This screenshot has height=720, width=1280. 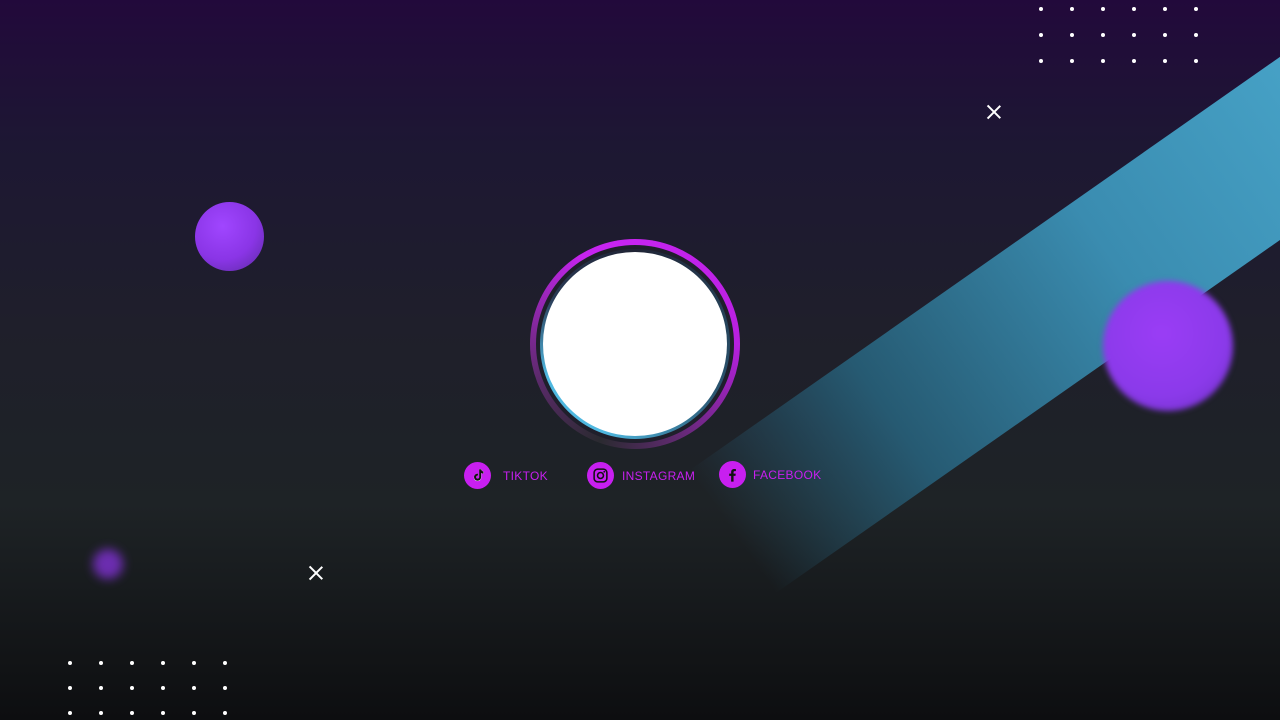 What do you see at coordinates (635, 344) in the screenshot?
I see `avatar-placeholder` at bounding box center [635, 344].